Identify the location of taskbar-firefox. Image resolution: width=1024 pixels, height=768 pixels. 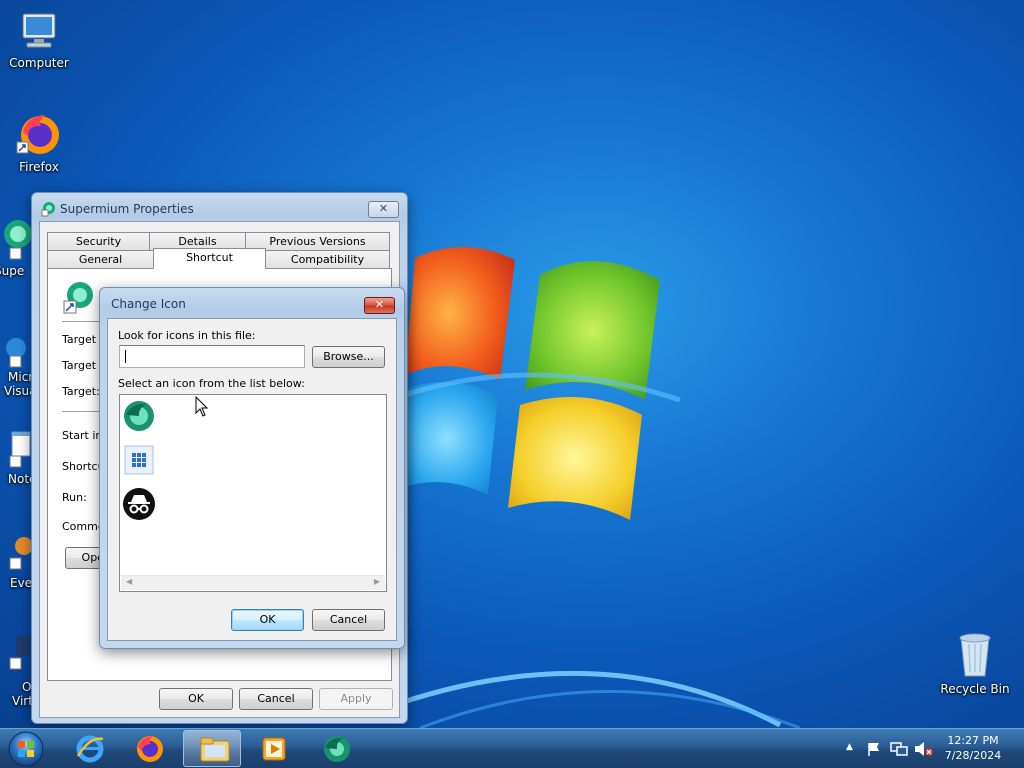
(149, 748).